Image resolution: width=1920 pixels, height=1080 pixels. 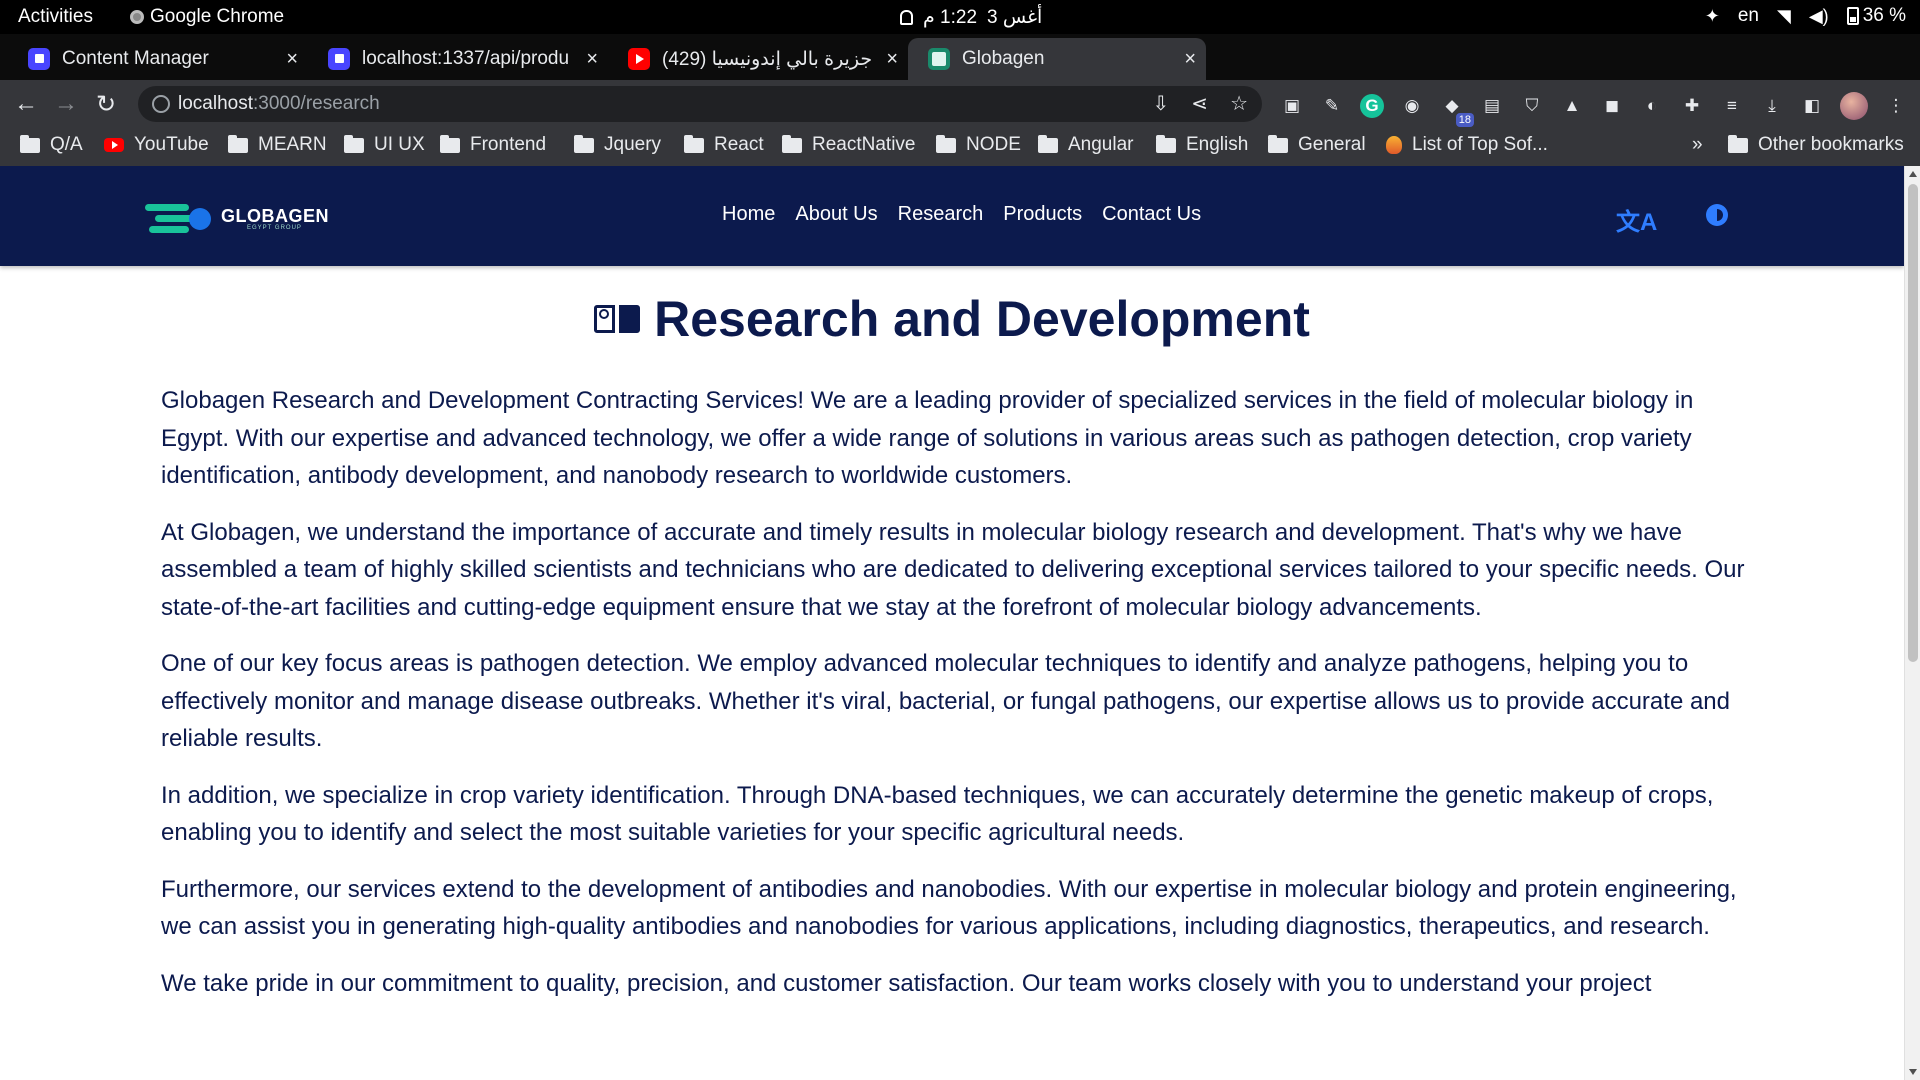 What do you see at coordinates (1372, 106) in the screenshot?
I see `grammarly-icon: G` at bounding box center [1372, 106].